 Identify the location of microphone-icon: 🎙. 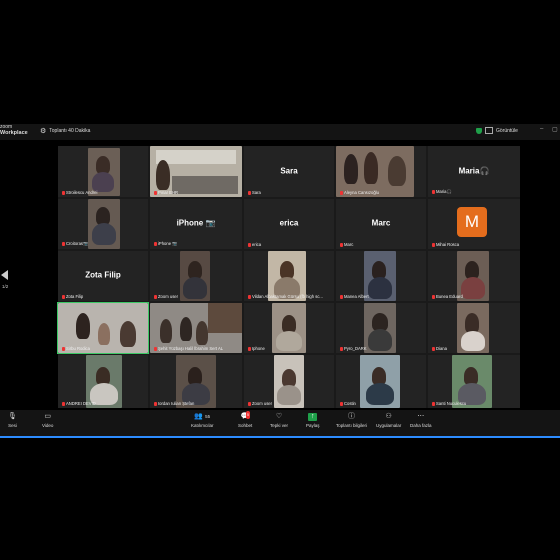
(12, 416).